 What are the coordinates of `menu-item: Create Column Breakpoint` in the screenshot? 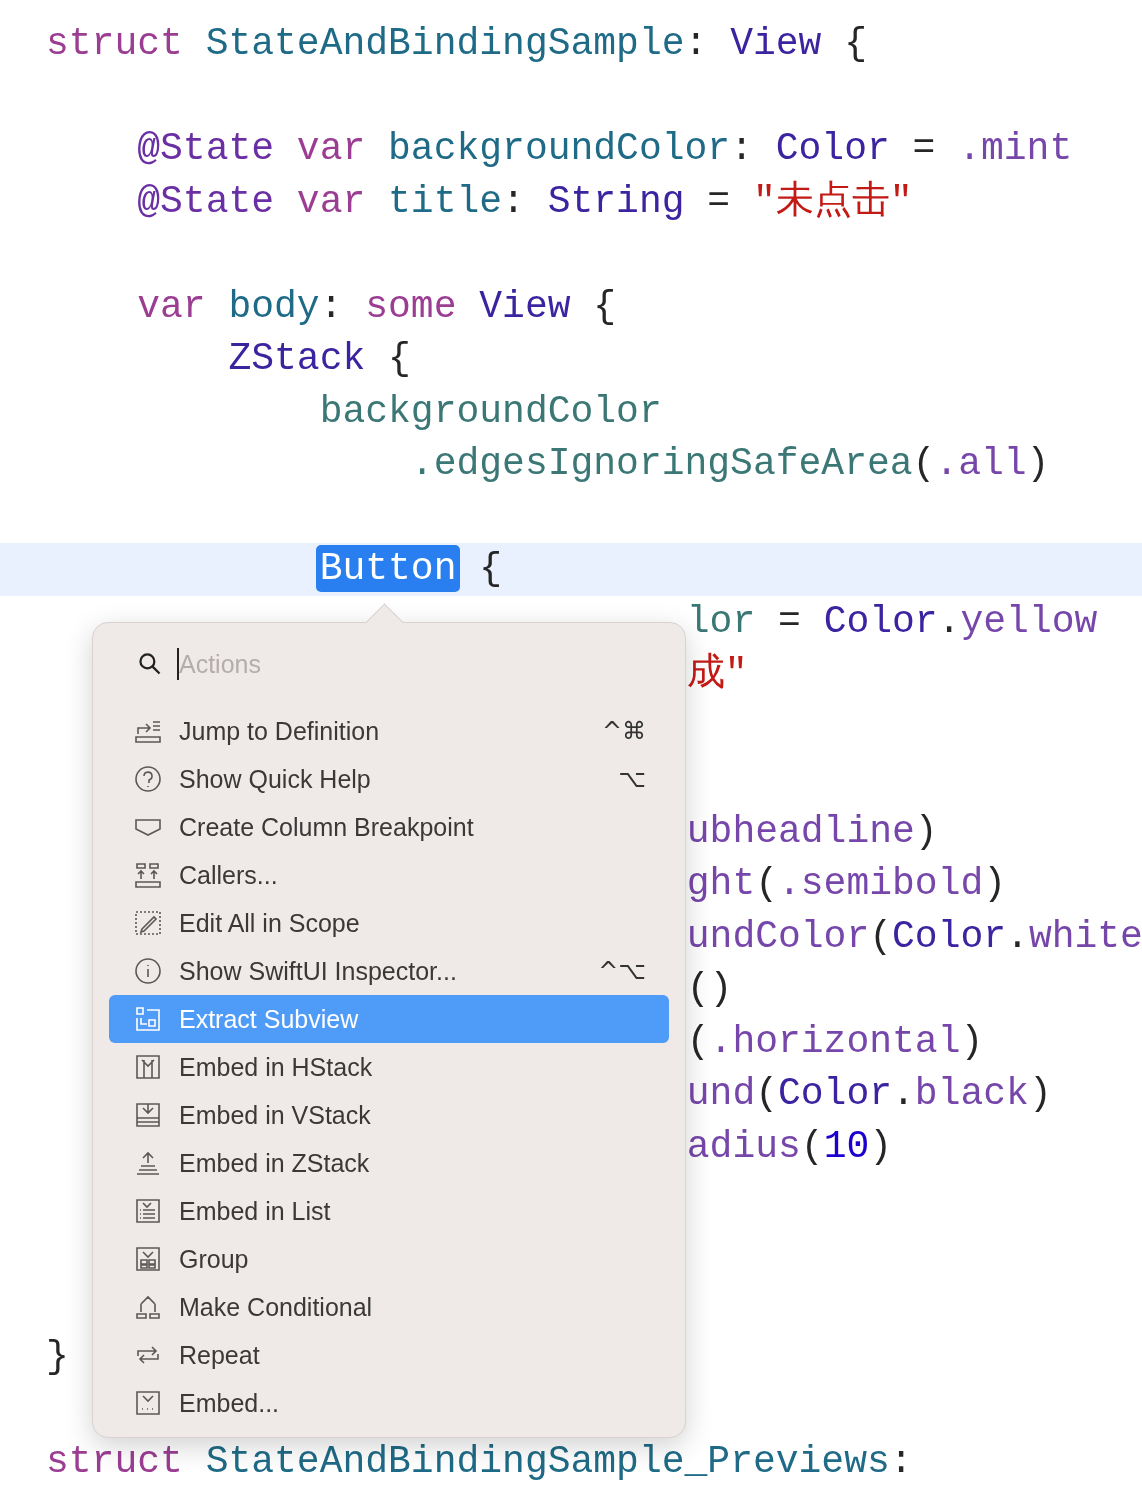 It's located at (389, 827).